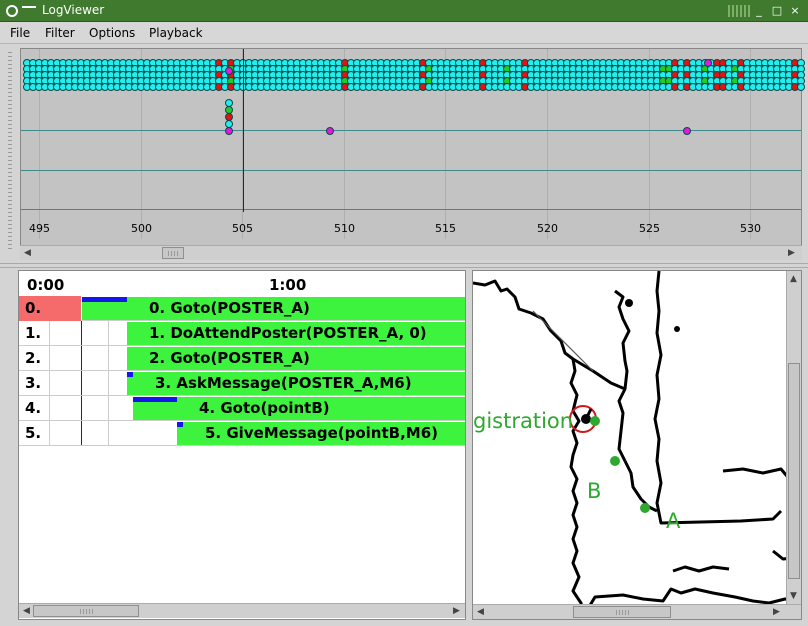 This screenshot has height=626, width=808. Describe the element at coordinates (622, 612) in the screenshot. I see `map-hscroll-thumb` at that location.